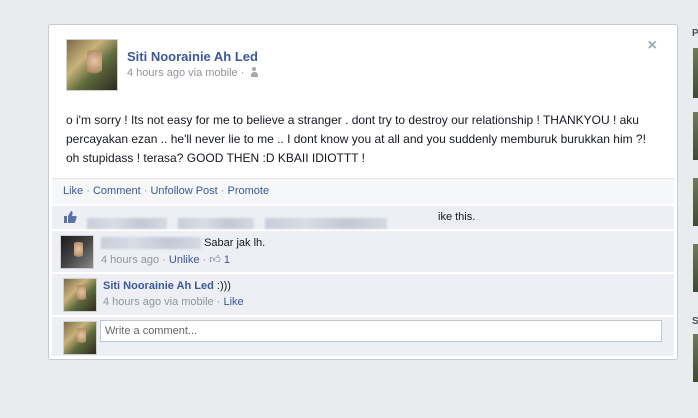 The image size is (698, 418). What do you see at coordinates (695, 321) in the screenshot?
I see `right-rail-heading: S` at bounding box center [695, 321].